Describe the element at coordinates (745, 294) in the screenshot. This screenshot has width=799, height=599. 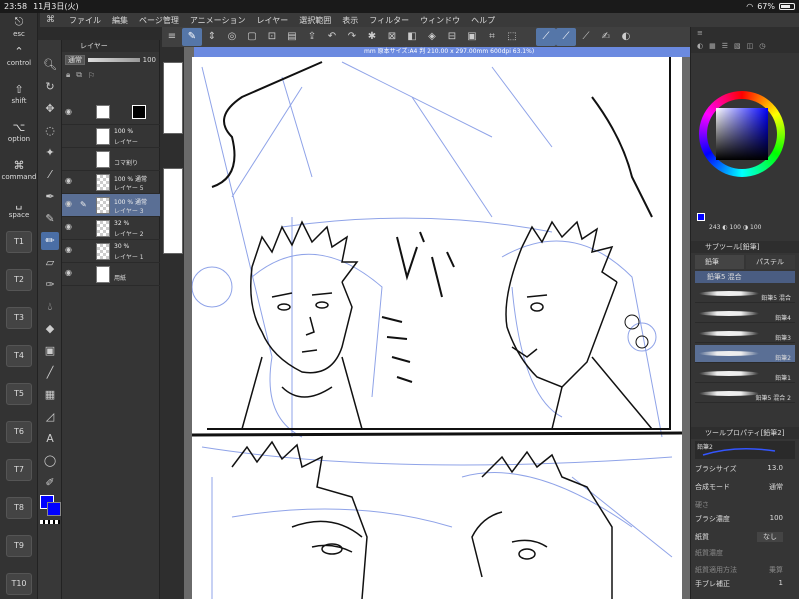
I see `brush-item: 鉛筆5 混合` at that location.